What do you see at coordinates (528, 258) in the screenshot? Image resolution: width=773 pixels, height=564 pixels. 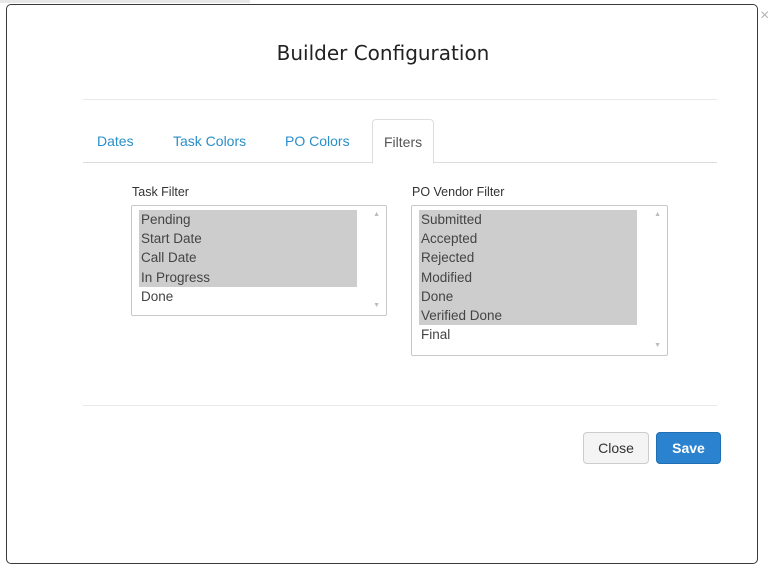 I see `po-vendor-option-rejected: Rejected` at bounding box center [528, 258].